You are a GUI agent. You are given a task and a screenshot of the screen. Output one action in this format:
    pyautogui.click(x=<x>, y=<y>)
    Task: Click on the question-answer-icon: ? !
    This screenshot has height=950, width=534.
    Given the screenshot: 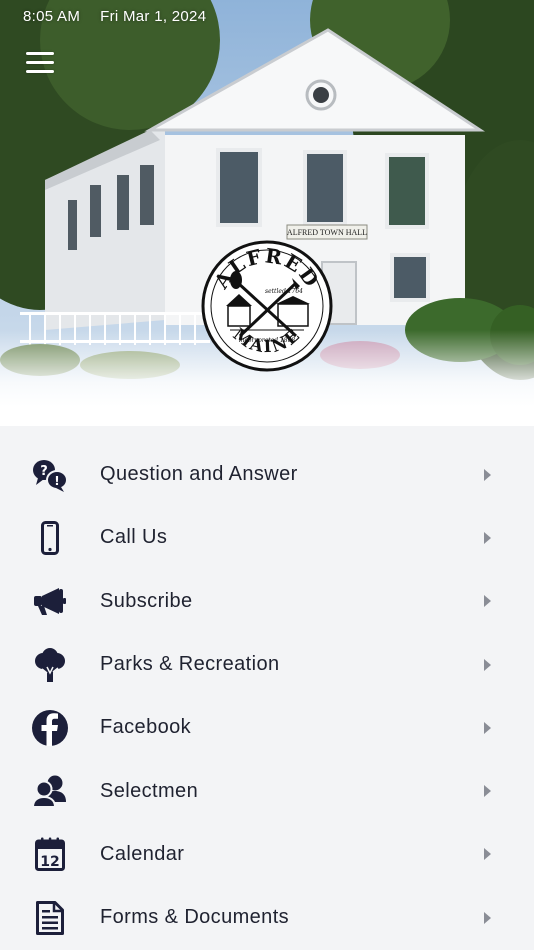 What is the action you would take?
    pyautogui.click(x=50, y=475)
    